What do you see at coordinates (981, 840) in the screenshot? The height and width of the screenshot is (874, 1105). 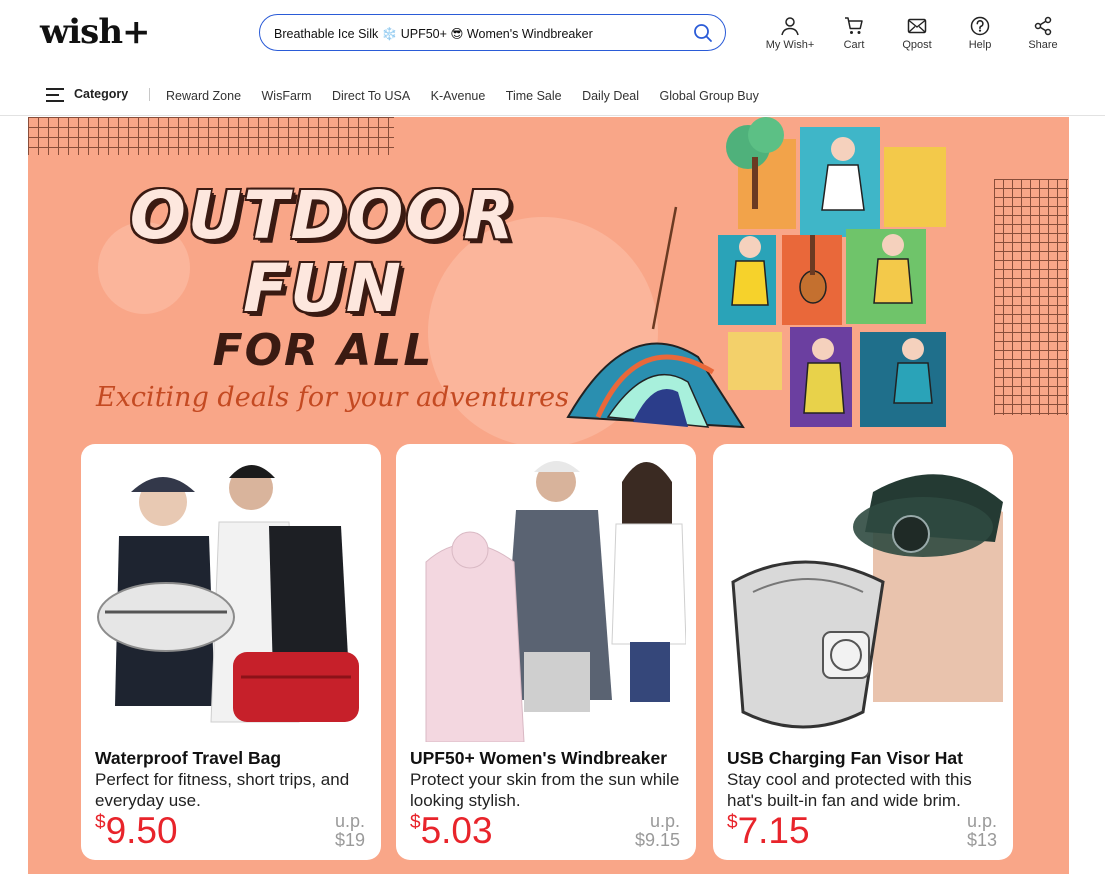 I see `up-price: $13` at bounding box center [981, 840].